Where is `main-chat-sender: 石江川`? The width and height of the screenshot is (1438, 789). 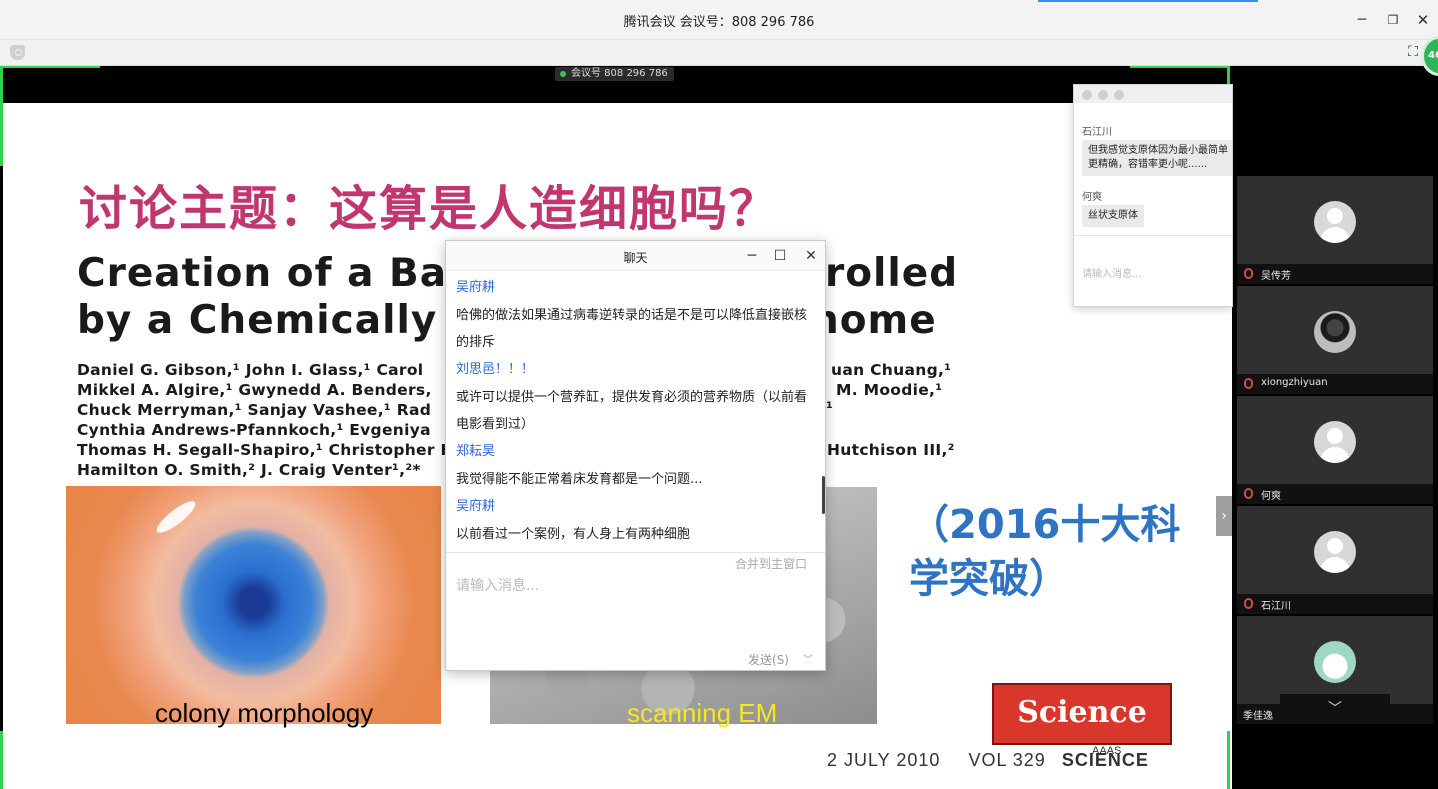 main-chat-sender: 石江川 is located at coordinates (1097, 132).